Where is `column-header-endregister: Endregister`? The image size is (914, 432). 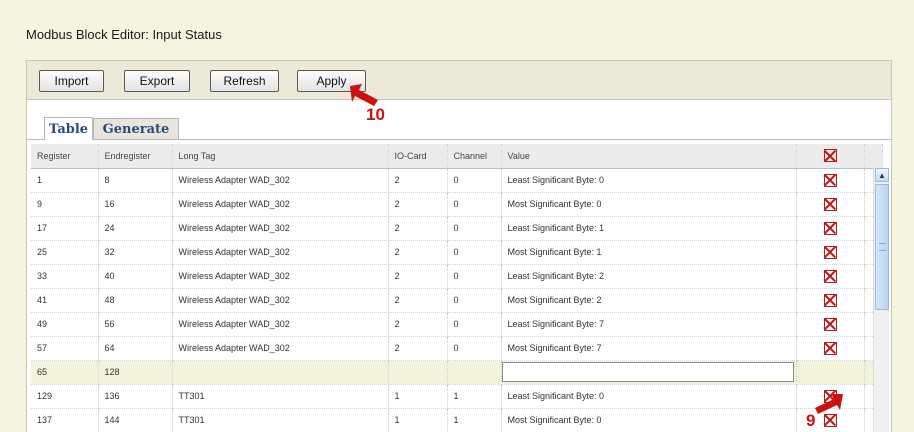 column-header-endregister: Endregister is located at coordinates (135, 156).